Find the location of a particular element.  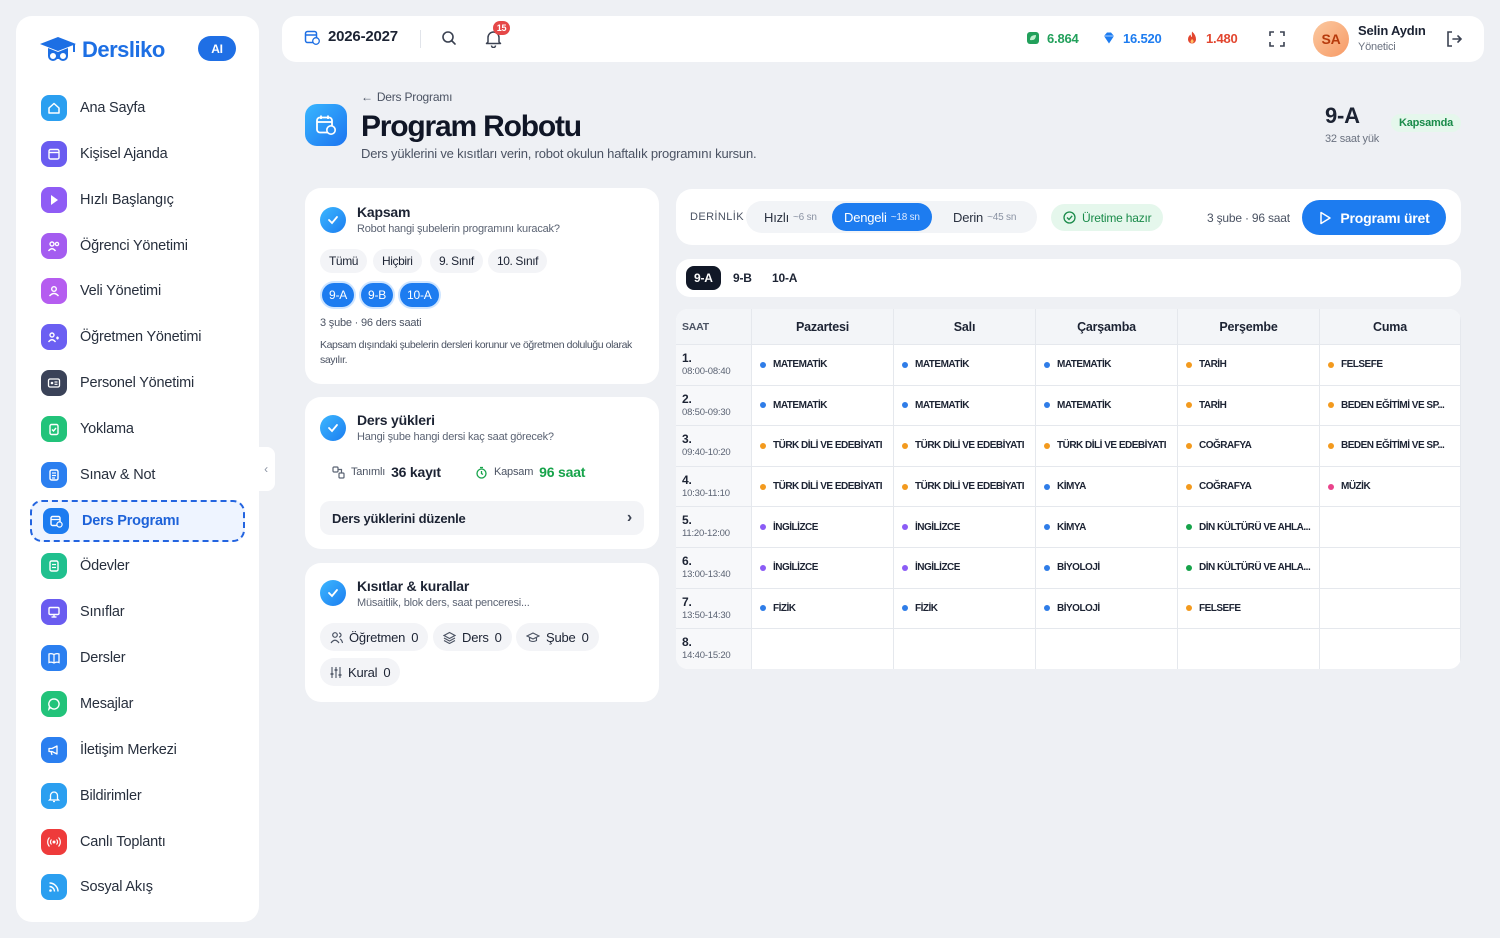

generate-program-button: Programı üret is located at coordinates (1374, 217).